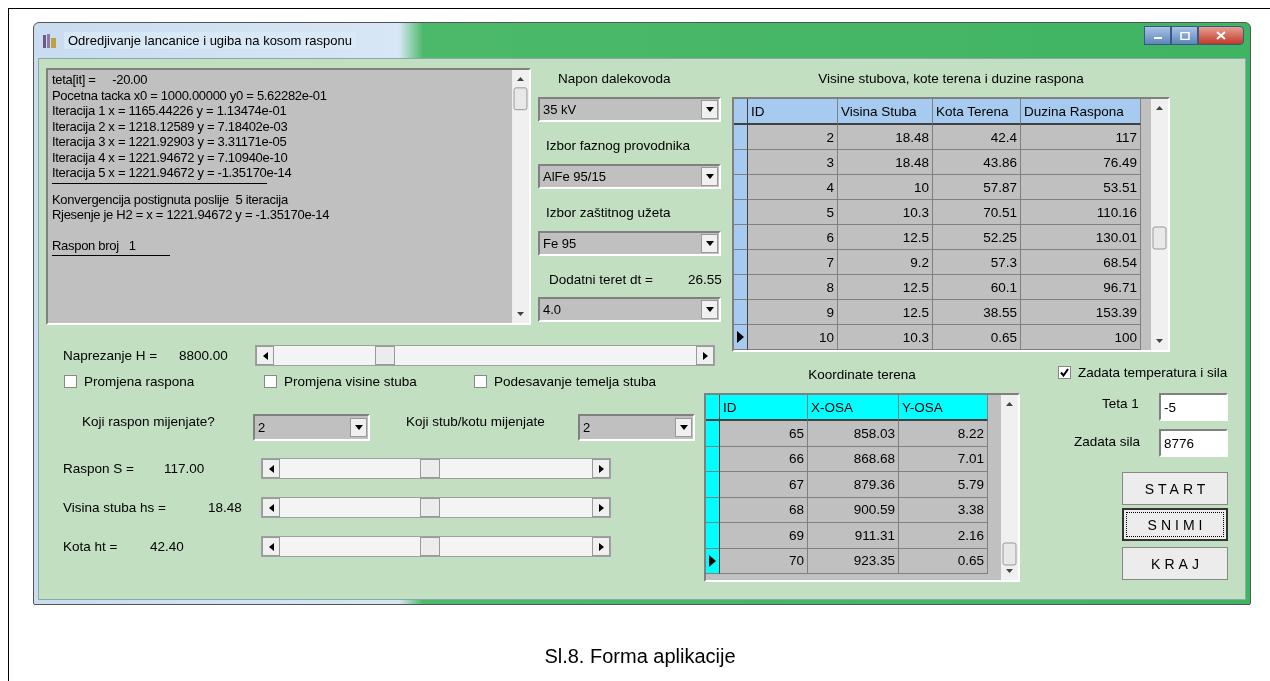 This screenshot has width=1270, height=681. What do you see at coordinates (1143, 372) in the screenshot?
I see `checkbox: Zadata temperatura i sila` at bounding box center [1143, 372].